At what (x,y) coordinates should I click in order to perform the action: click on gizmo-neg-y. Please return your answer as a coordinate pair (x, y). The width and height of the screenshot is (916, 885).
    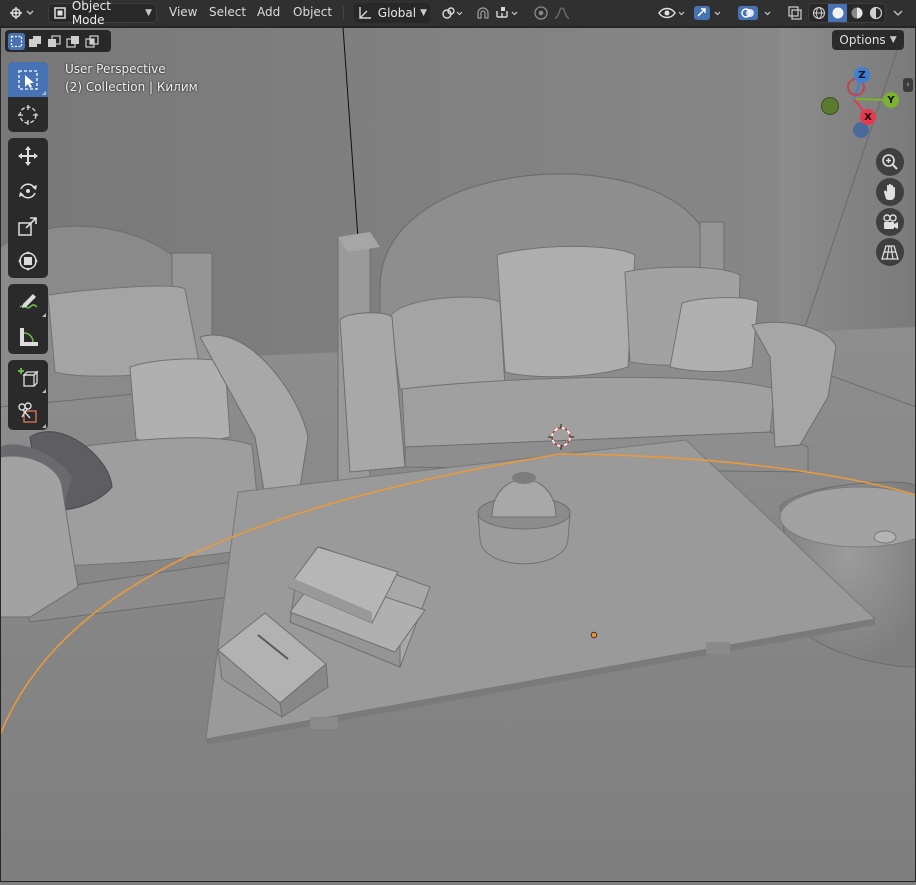
    Looking at the image, I should click on (830, 106).